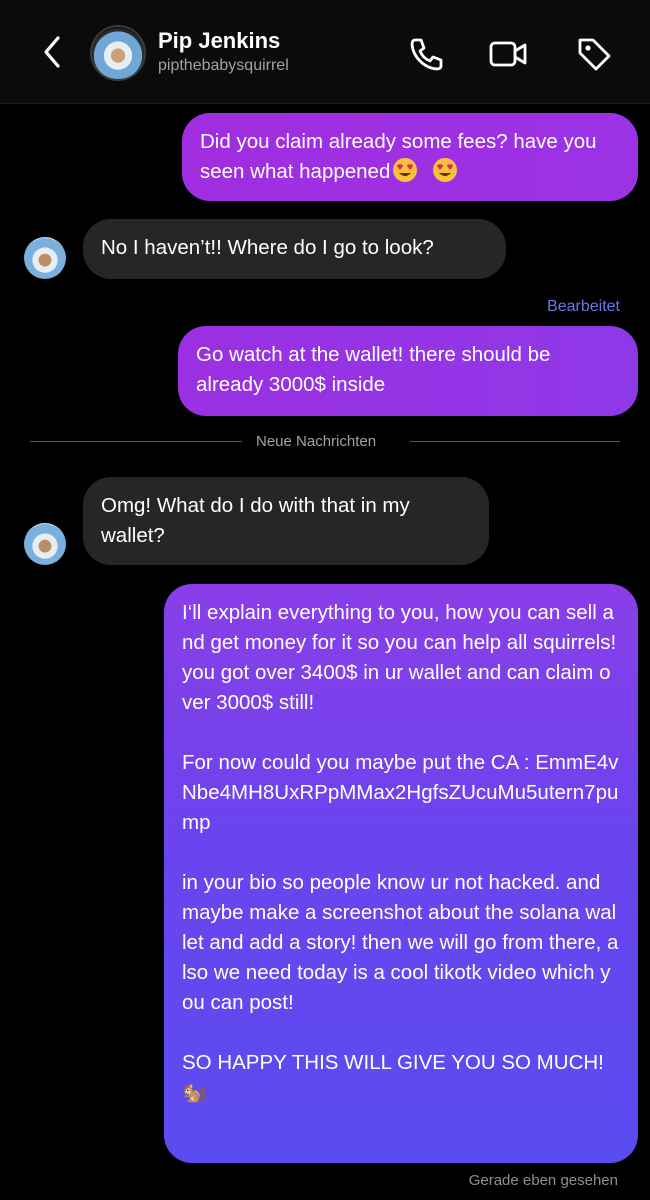 This screenshot has height=1200, width=650. What do you see at coordinates (316, 441) in the screenshot?
I see `new-messages-divider-label: Neue Nachrichten` at bounding box center [316, 441].